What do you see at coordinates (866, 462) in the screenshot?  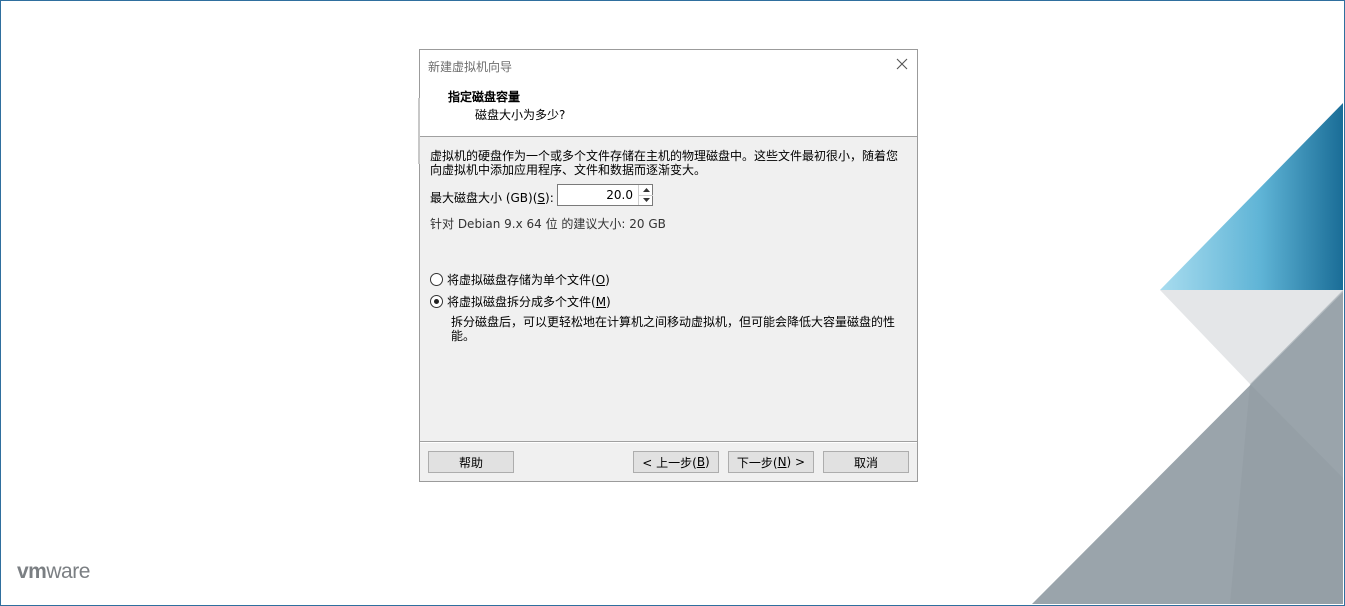 I see `cancel-button: 取消` at bounding box center [866, 462].